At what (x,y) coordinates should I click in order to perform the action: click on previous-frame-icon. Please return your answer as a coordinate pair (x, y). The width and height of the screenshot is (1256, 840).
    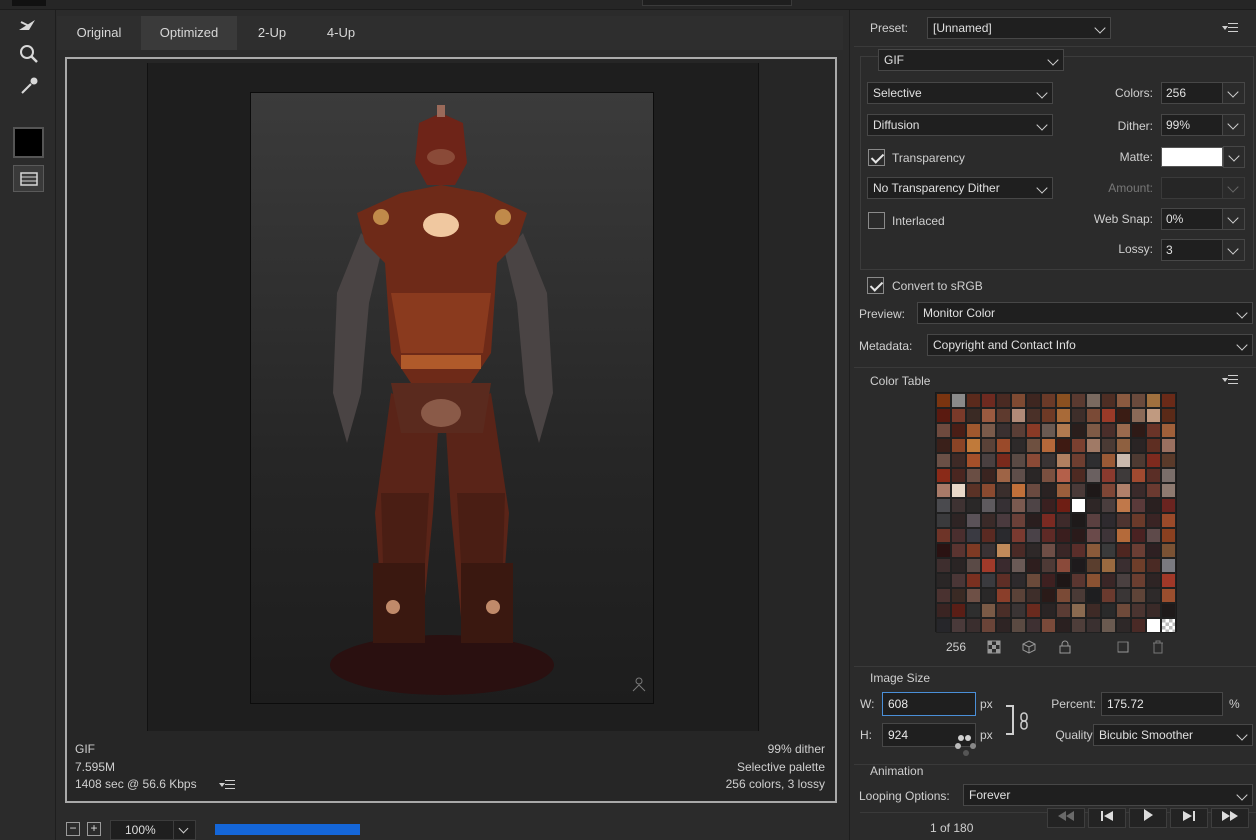
    Looking at the image, I should click on (1107, 818).